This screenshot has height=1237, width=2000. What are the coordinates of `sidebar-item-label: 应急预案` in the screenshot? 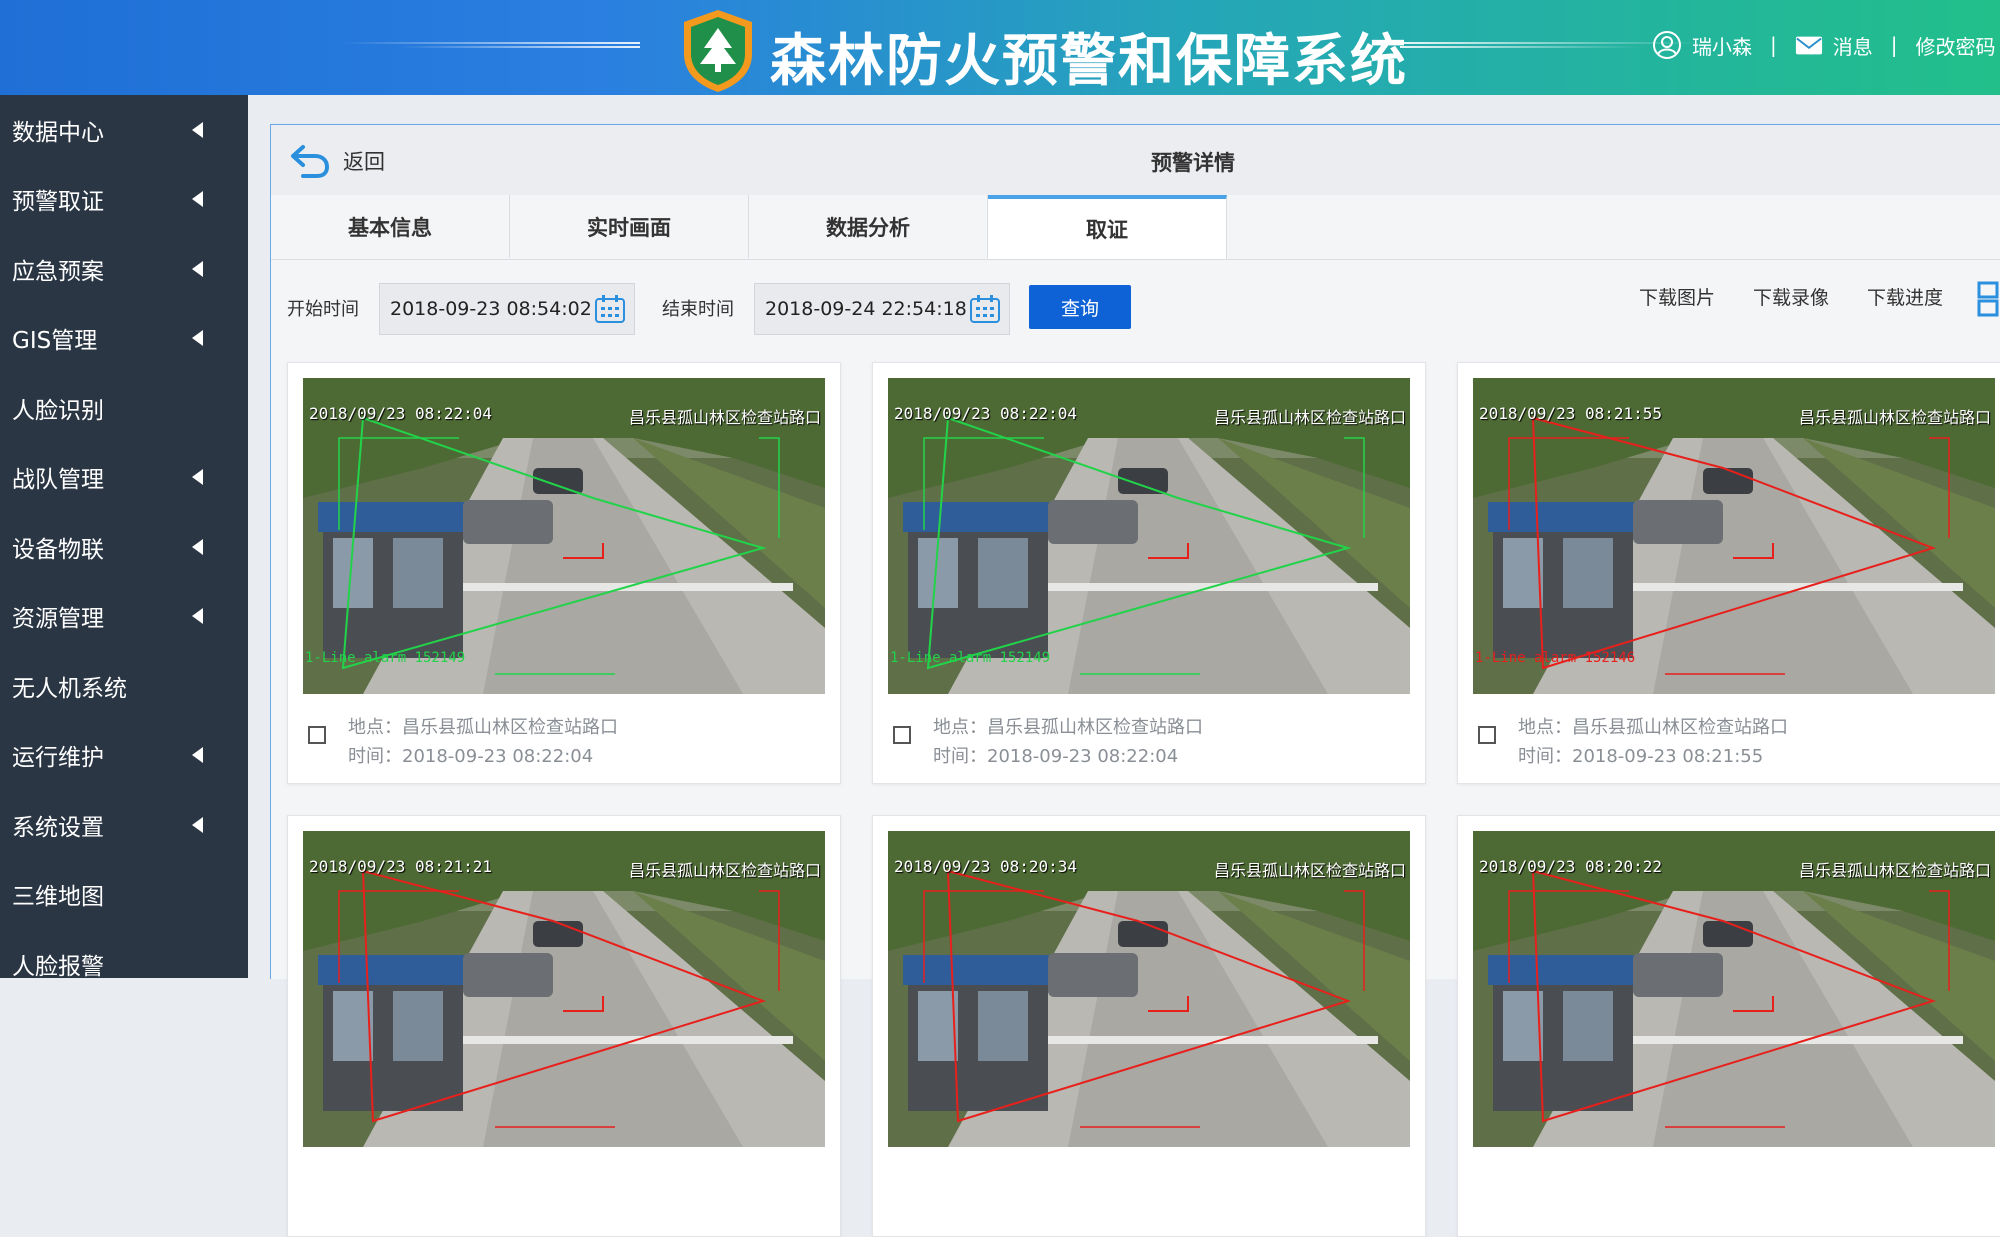 It's located at (58, 271).